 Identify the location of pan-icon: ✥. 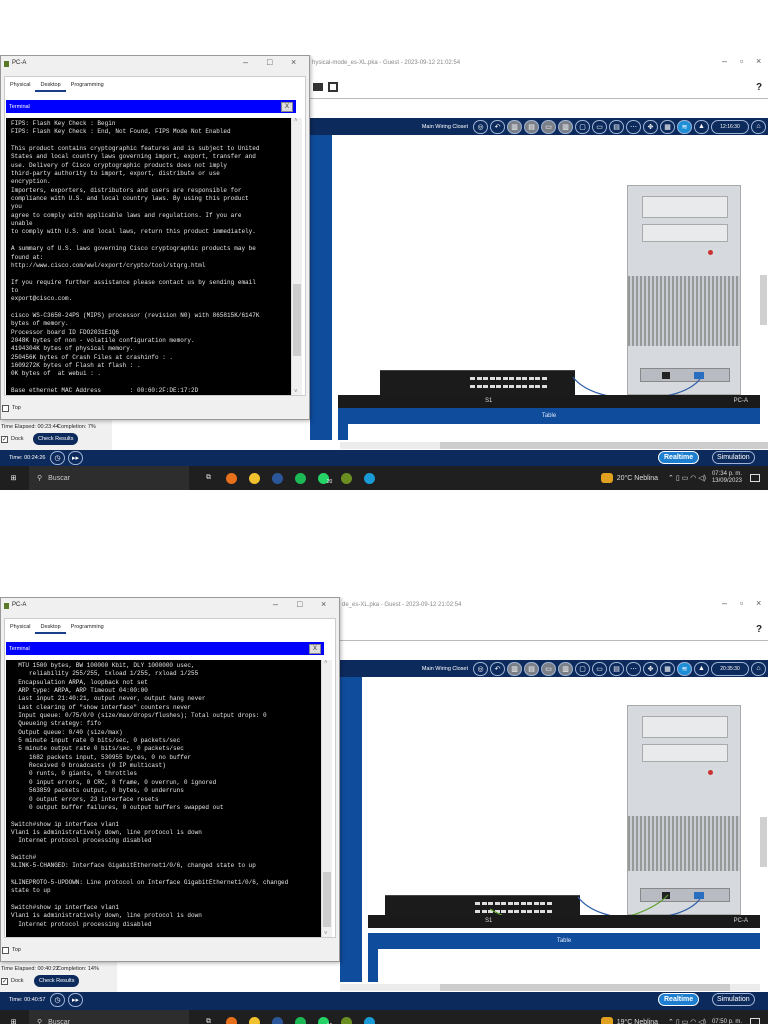
(650, 668).